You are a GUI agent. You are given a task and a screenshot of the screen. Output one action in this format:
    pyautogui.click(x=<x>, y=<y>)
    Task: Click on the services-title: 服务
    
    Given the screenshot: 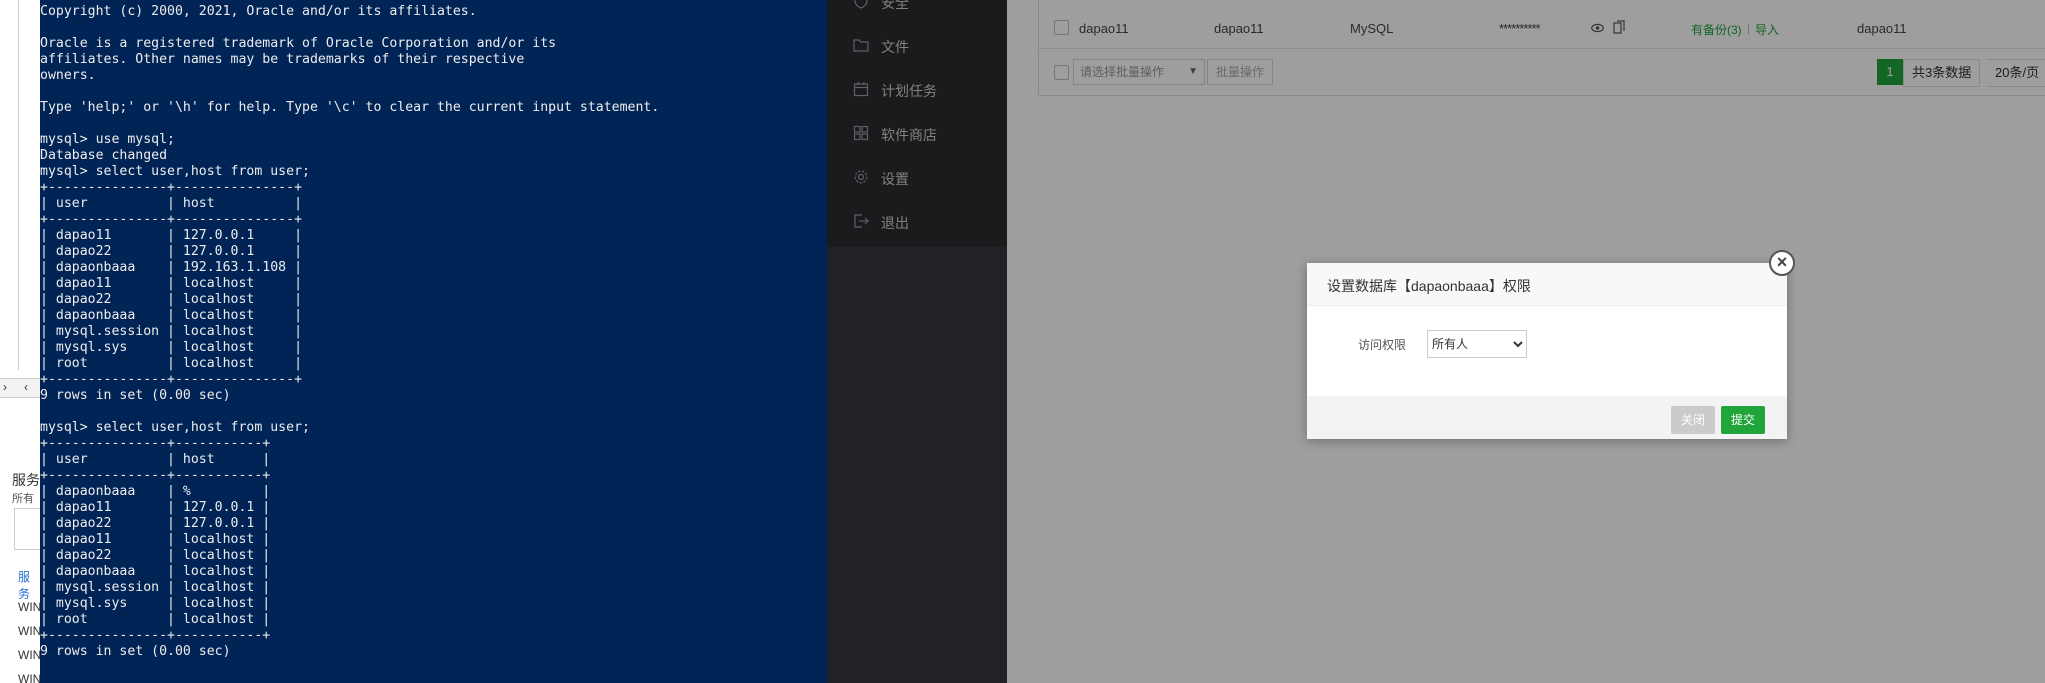 What is the action you would take?
    pyautogui.click(x=26, y=480)
    